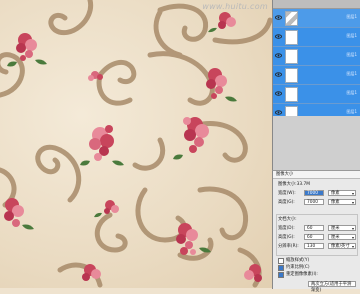  I want to click on resample-method-row: 两次立方(适用于平滑渐变), so click(318, 287).